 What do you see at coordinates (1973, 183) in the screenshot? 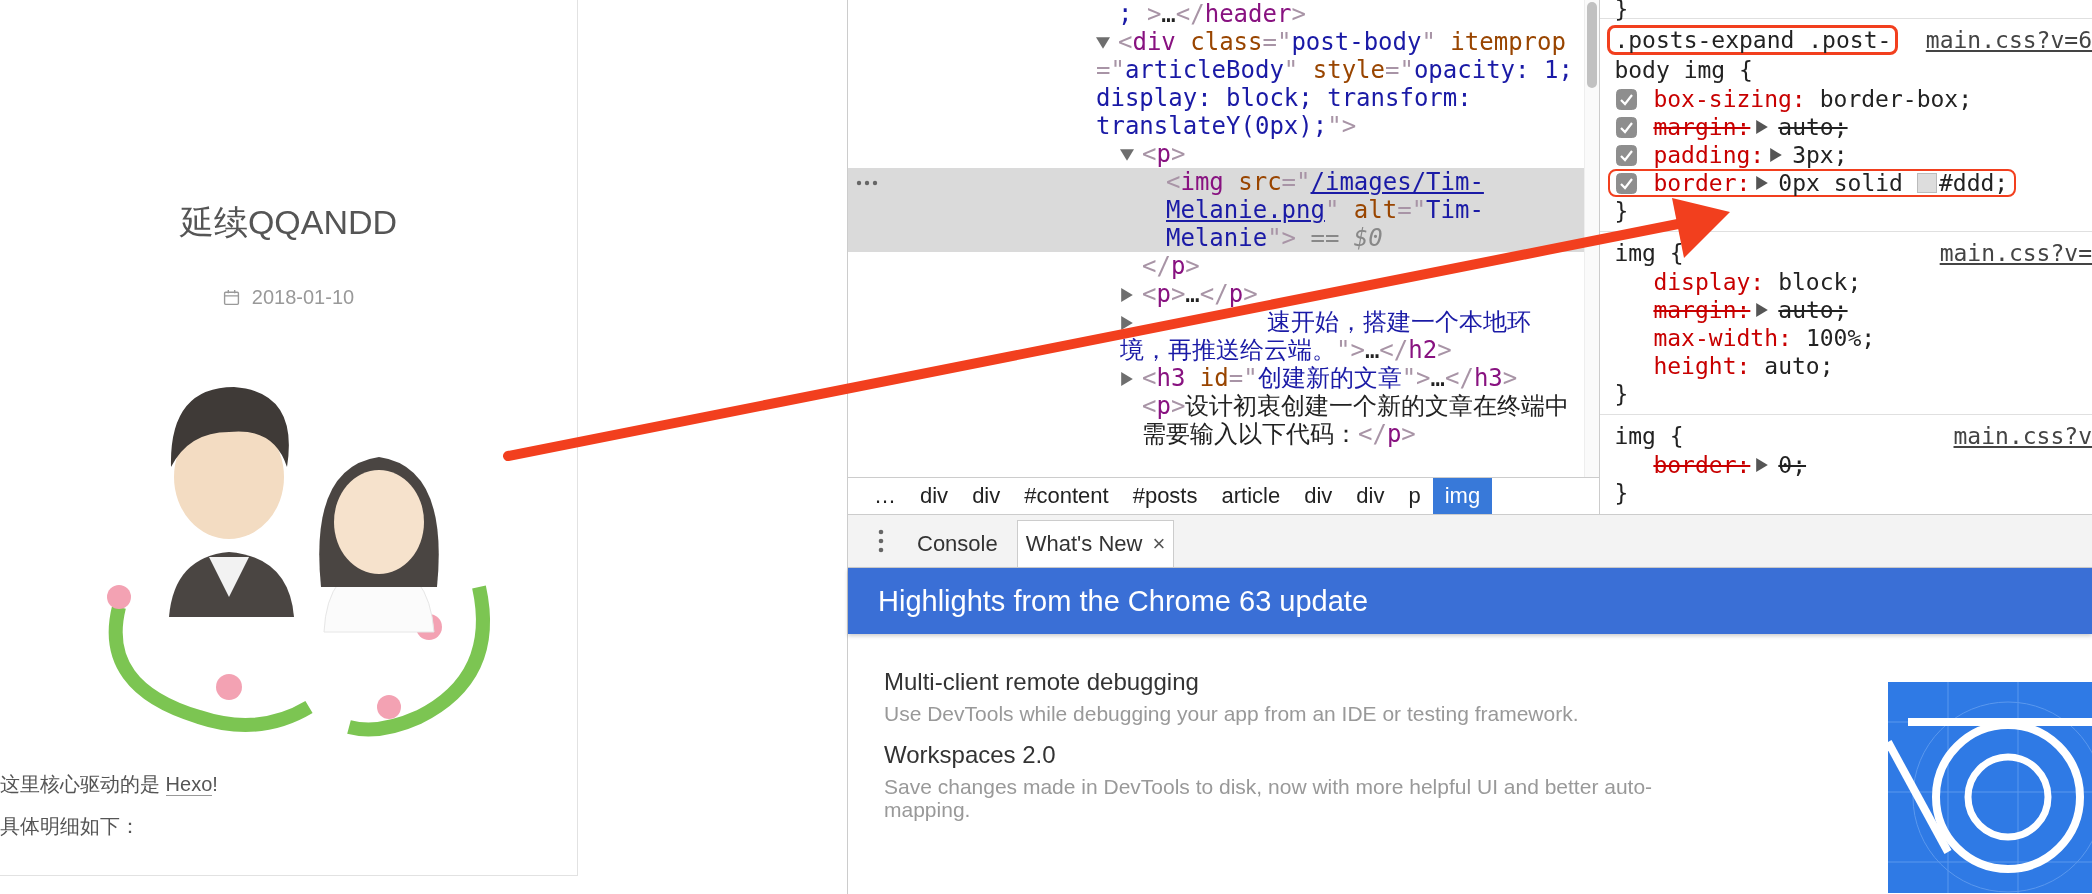
I see `property-value: #ddd;` at bounding box center [1973, 183].